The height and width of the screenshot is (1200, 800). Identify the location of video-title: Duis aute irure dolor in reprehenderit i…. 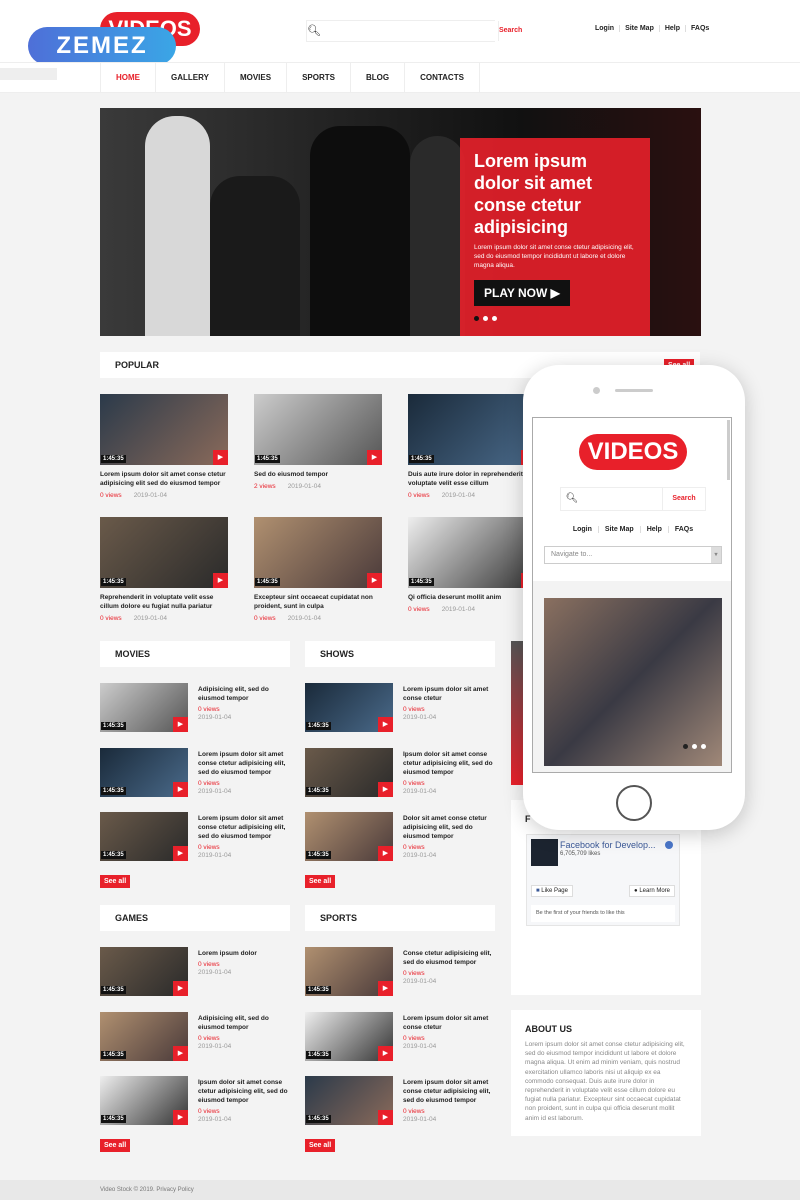
(472, 479).